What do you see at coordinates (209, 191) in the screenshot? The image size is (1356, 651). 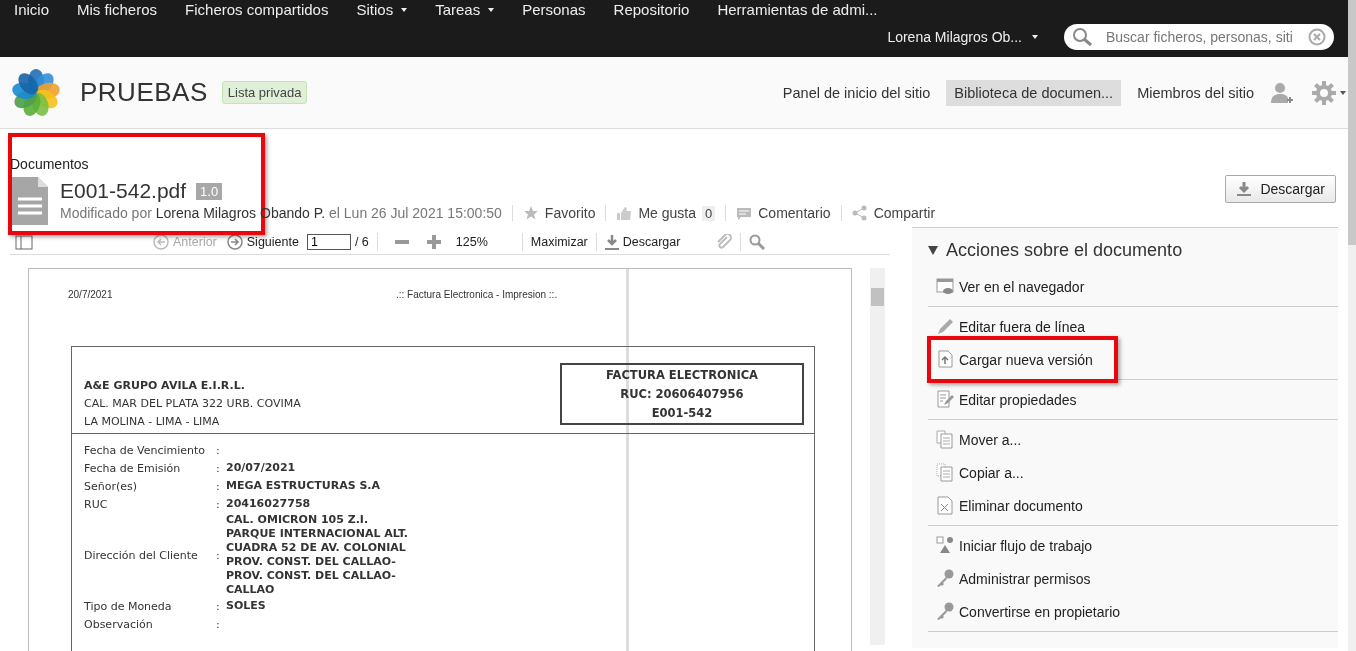 I see `version-badge: 1.0` at bounding box center [209, 191].